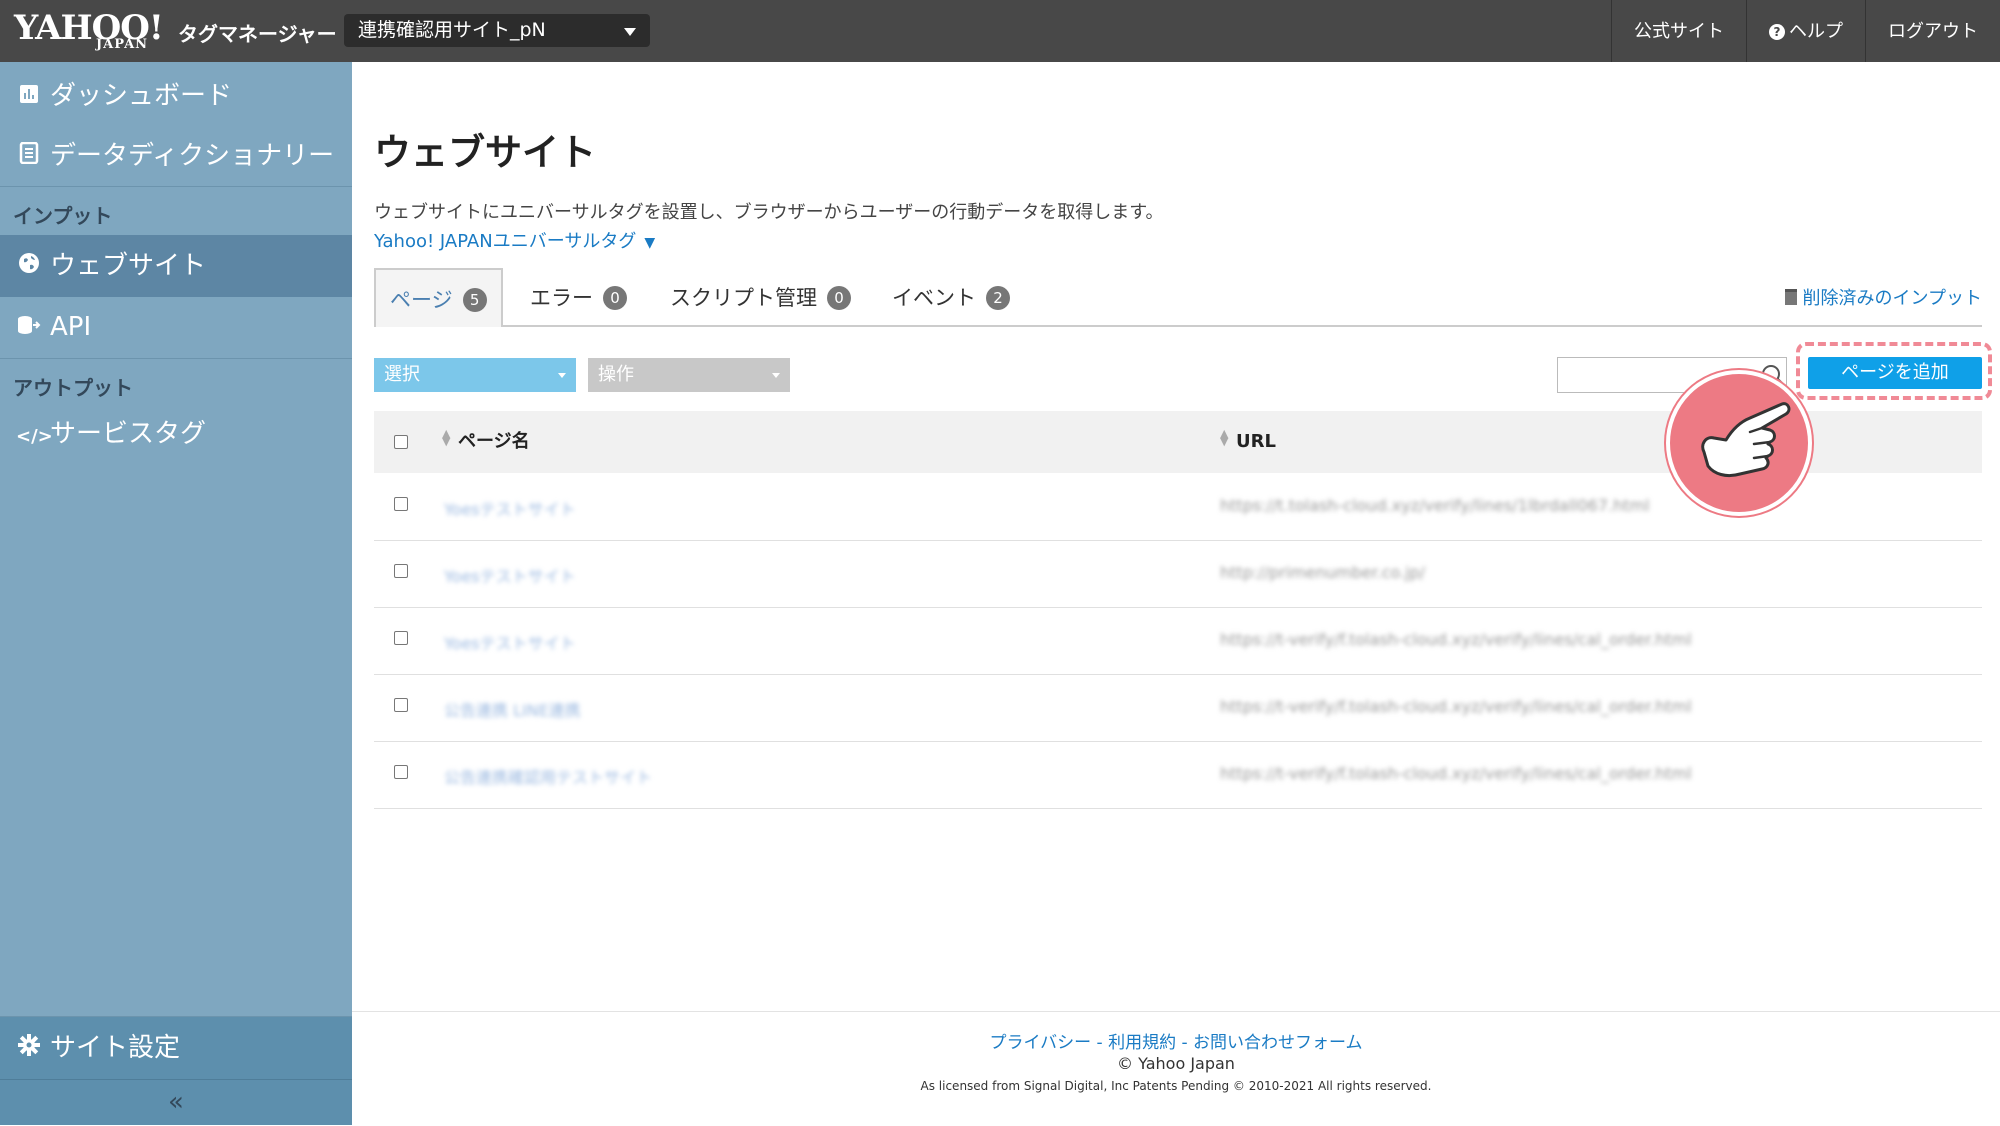 The height and width of the screenshot is (1126, 2000). What do you see at coordinates (1323, 572) in the screenshot?
I see `page-url: http://primenumber.co.jp/` at bounding box center [1323, 572].